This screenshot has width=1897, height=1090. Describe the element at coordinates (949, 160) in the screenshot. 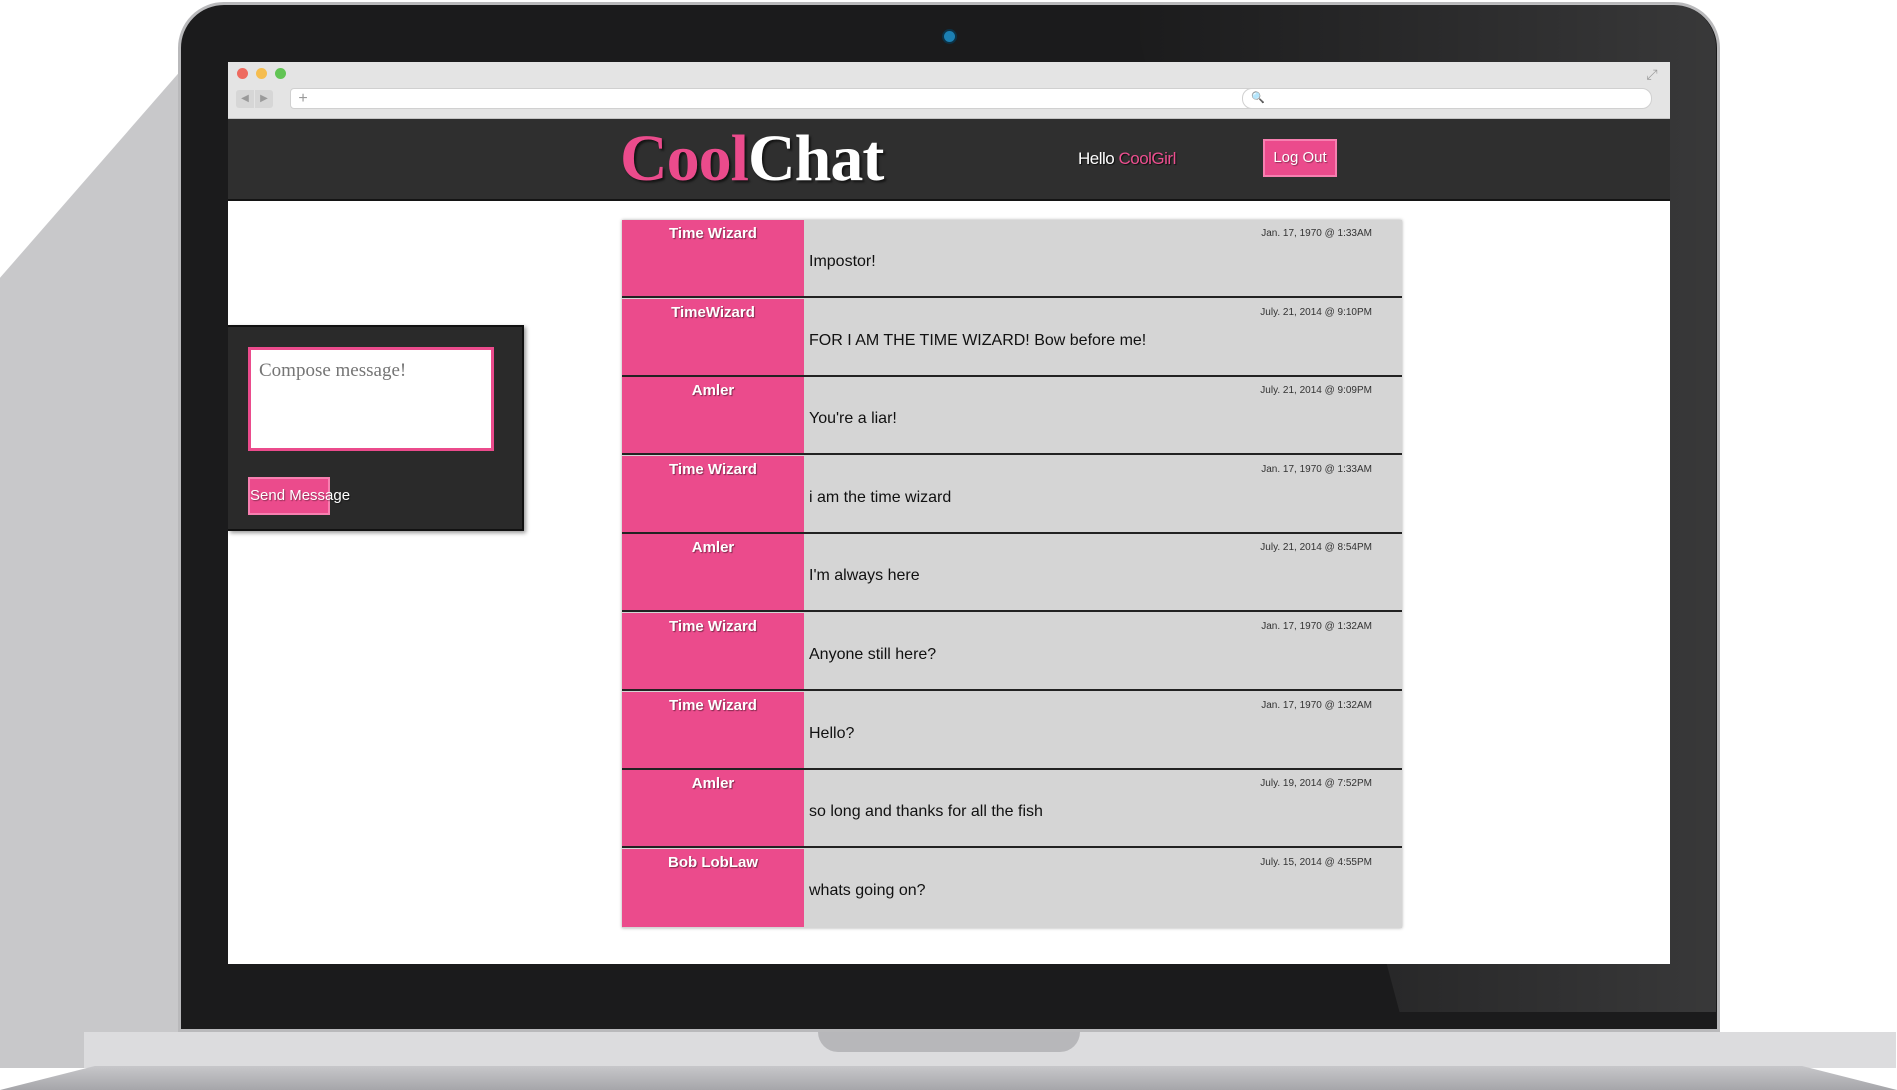

I see `app-header: CoolChat Hello CoolGirl Log Out` at that location.